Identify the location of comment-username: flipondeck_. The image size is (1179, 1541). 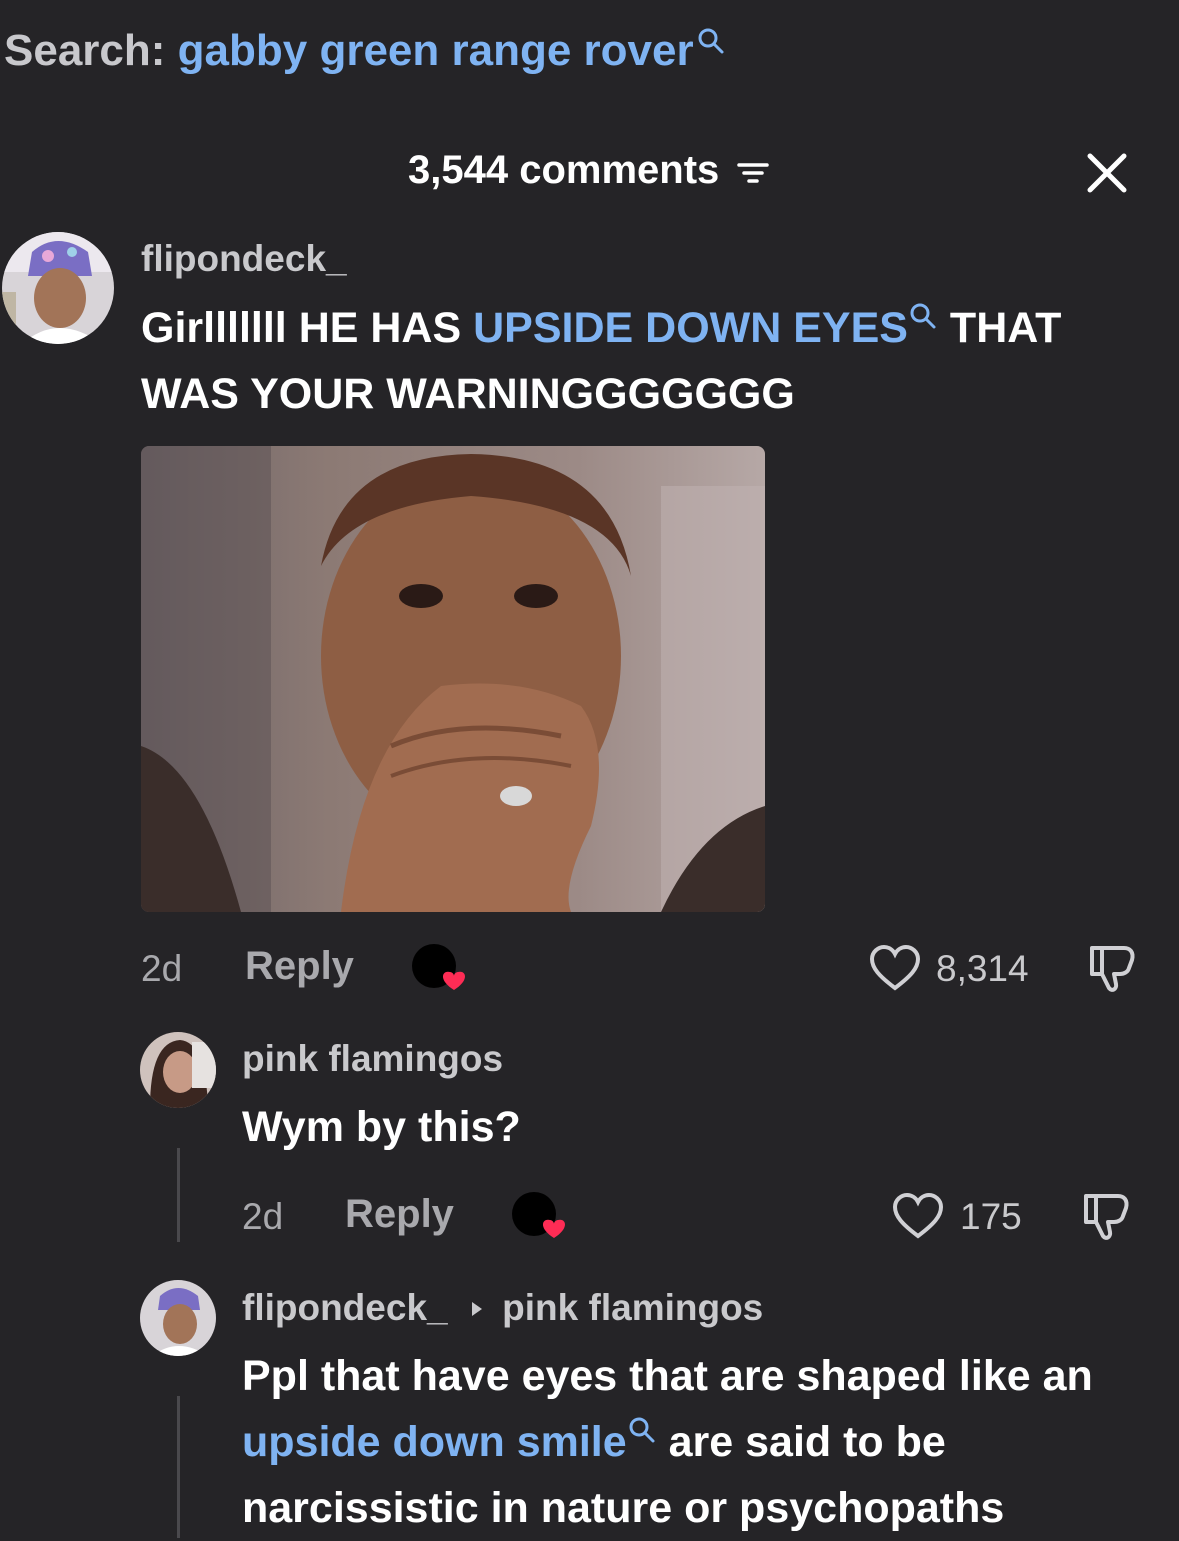
(244, 259).